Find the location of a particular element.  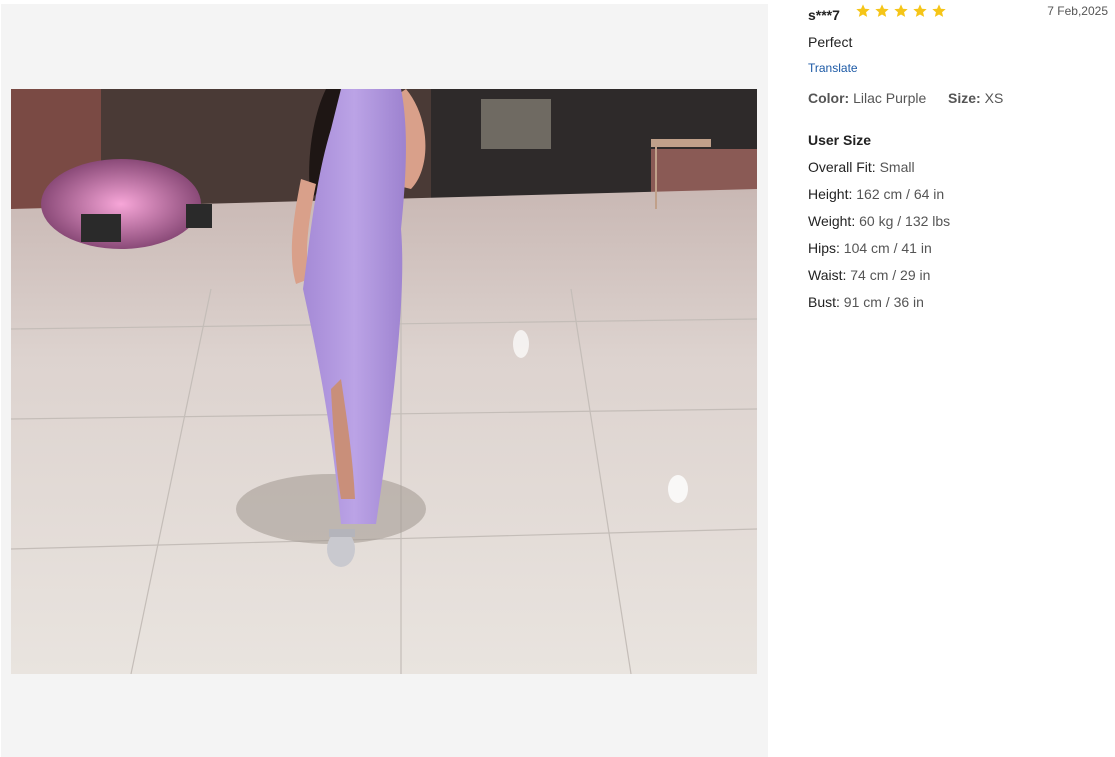

size-value: XS is located at coordinates (994, 98).